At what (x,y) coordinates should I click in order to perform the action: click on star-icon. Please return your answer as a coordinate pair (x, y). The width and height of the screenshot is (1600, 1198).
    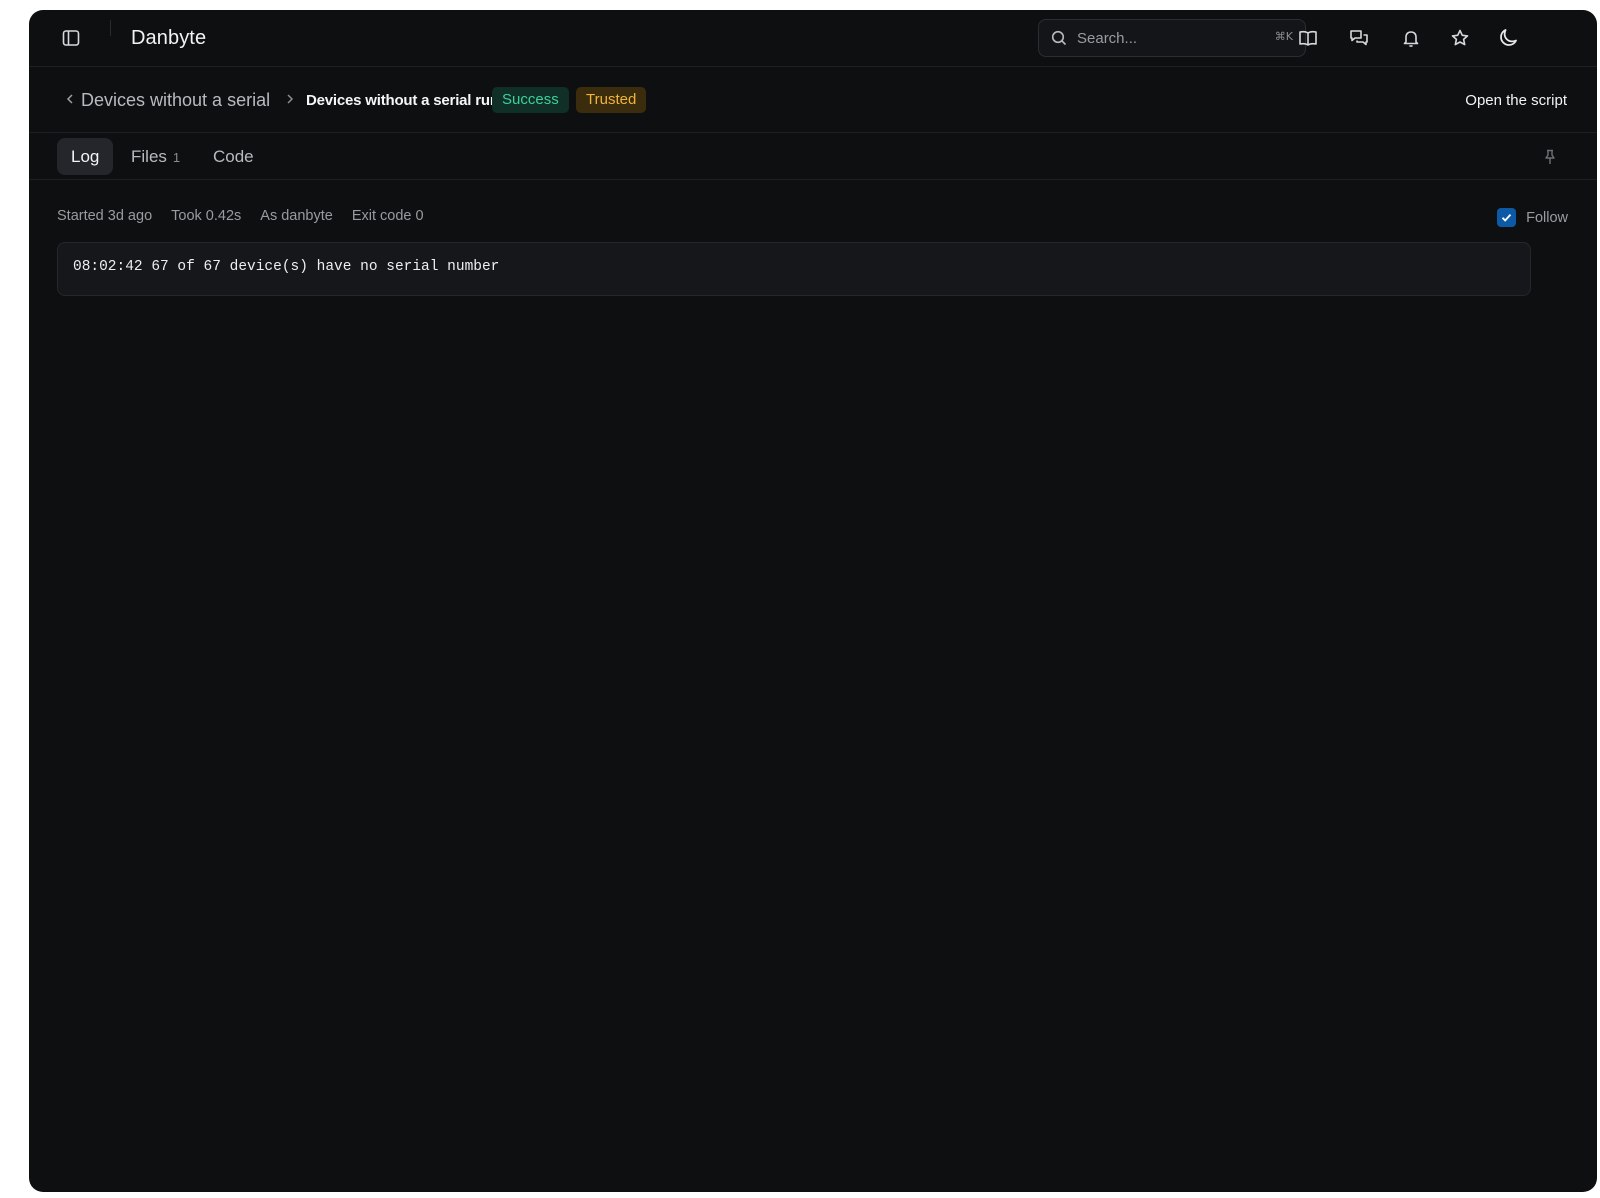
    Looking at the image, I should click on (1460, 38).